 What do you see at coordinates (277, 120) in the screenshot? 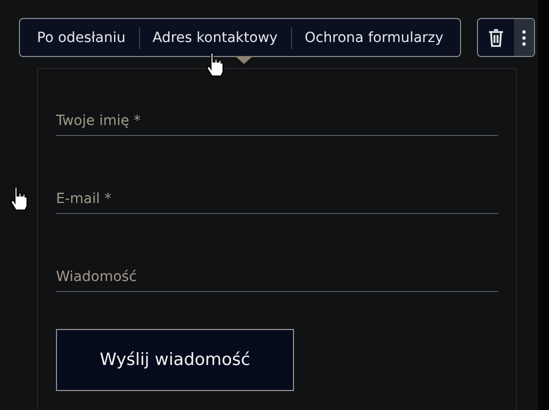
I see `input-field: Twoje imię *` at bounding box center [277, 120].